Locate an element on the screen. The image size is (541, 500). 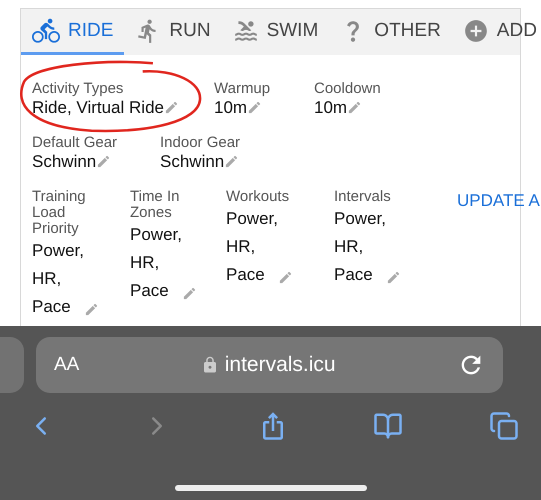
field-value: Ride, Virtual Ride is located at coordinates (98, 108).